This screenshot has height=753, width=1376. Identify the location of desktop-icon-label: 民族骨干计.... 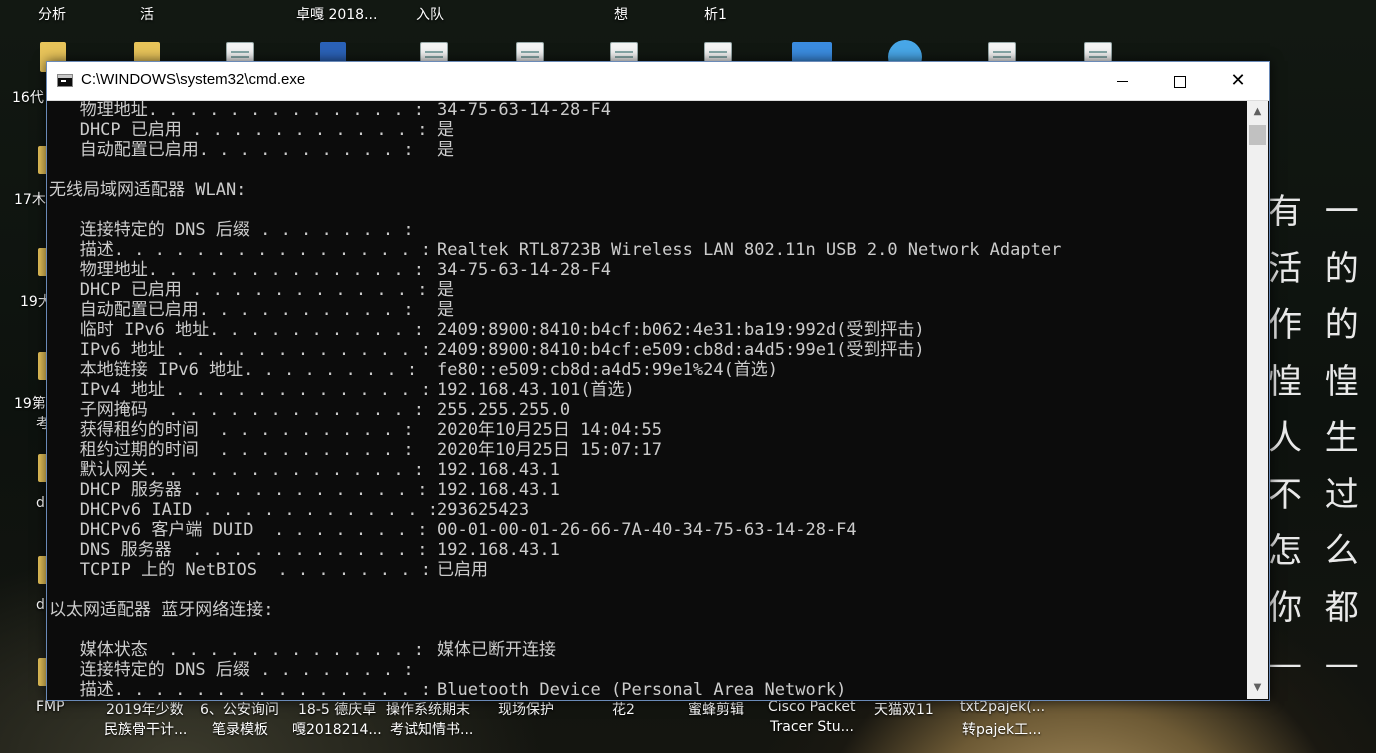
(145, 729).